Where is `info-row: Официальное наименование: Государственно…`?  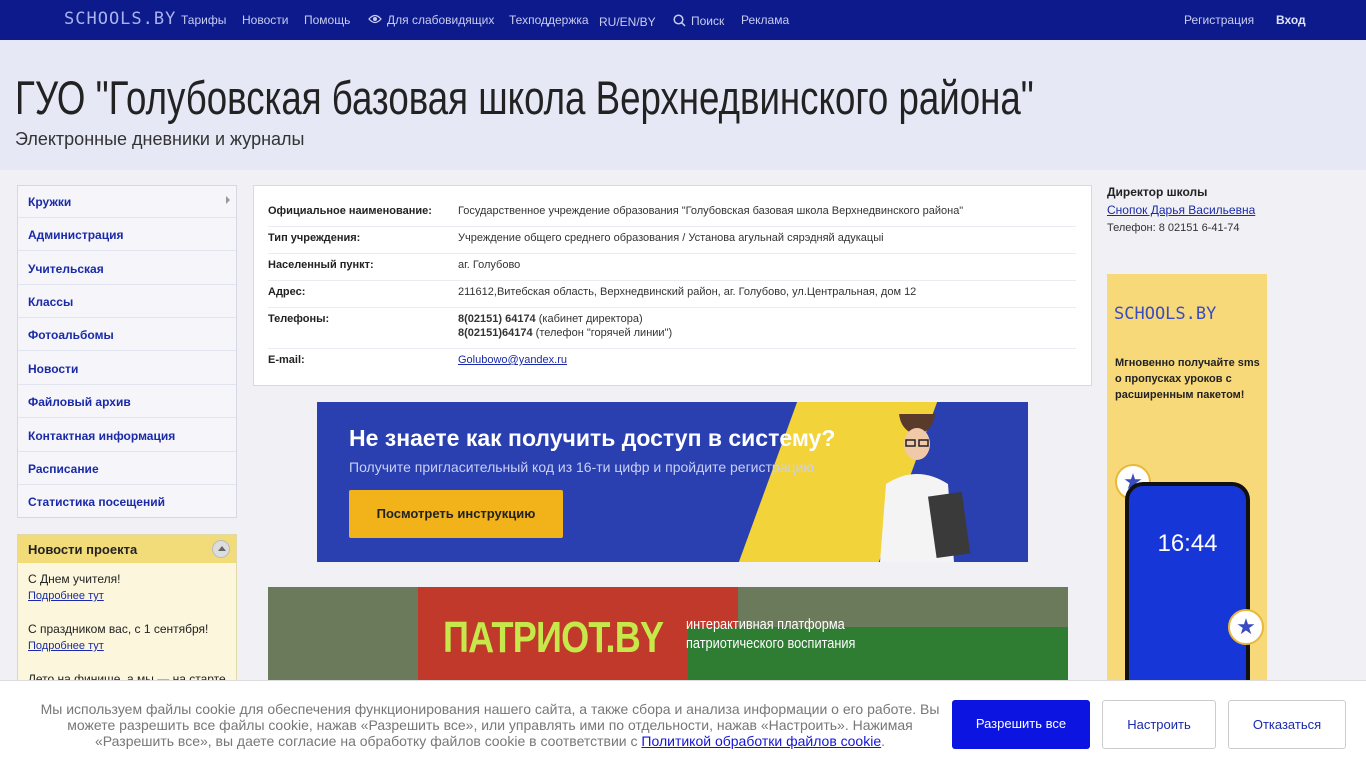 info-row: Официальное наименование: Государственно… is located at coordinates (672, 213).